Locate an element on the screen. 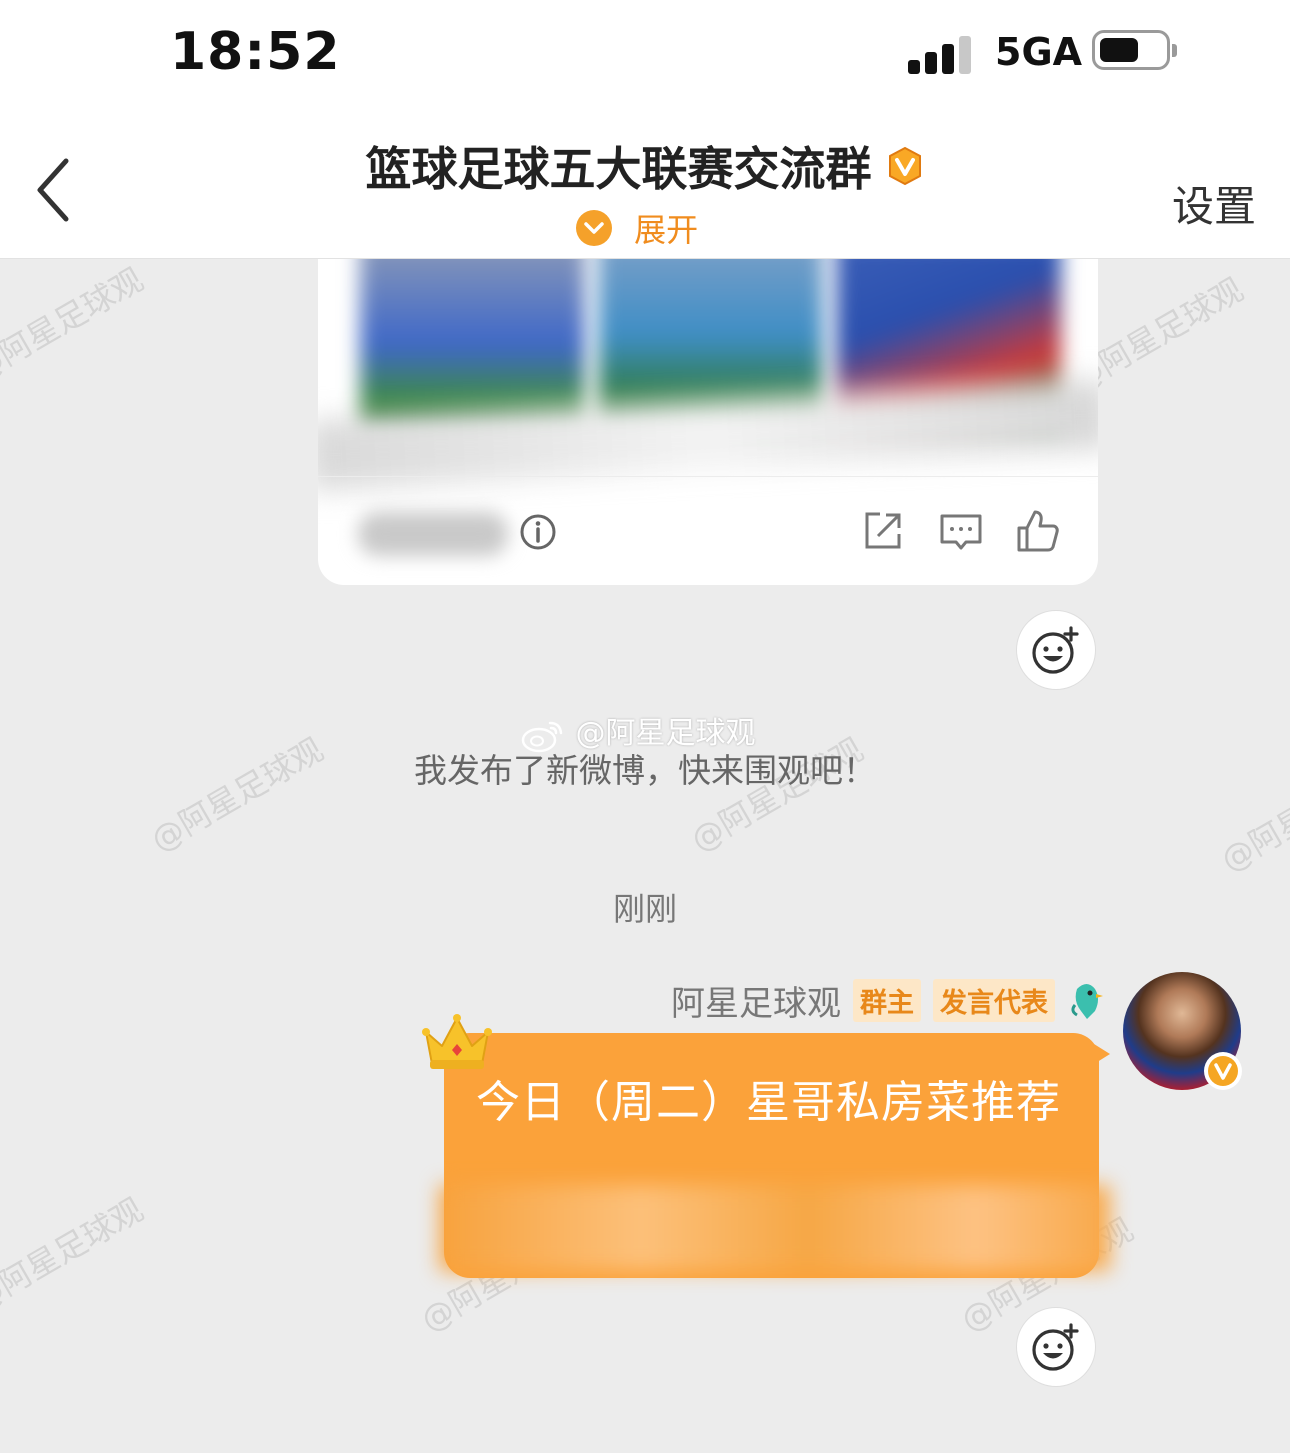 The width and height of the screenshot is (1290, 1453). comment-icon is located at coordinates (961, 531).